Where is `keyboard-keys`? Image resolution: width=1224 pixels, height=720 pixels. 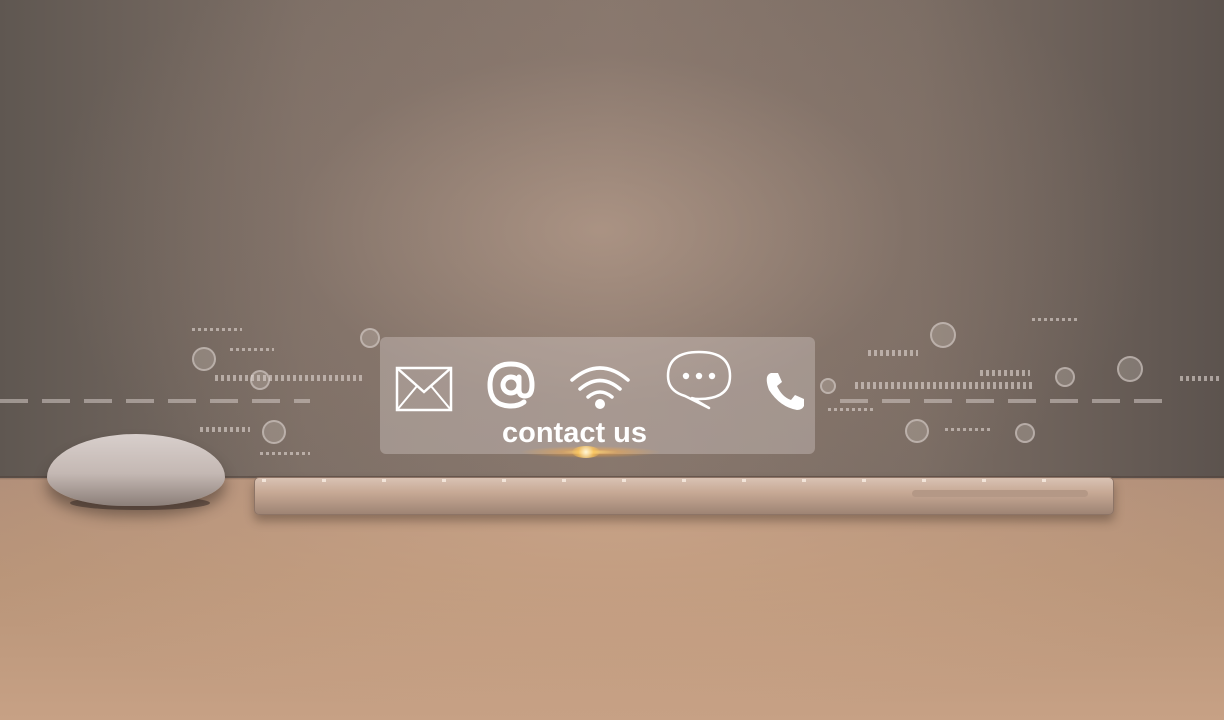 keyboard-keys is located at coordinates (682, 480).